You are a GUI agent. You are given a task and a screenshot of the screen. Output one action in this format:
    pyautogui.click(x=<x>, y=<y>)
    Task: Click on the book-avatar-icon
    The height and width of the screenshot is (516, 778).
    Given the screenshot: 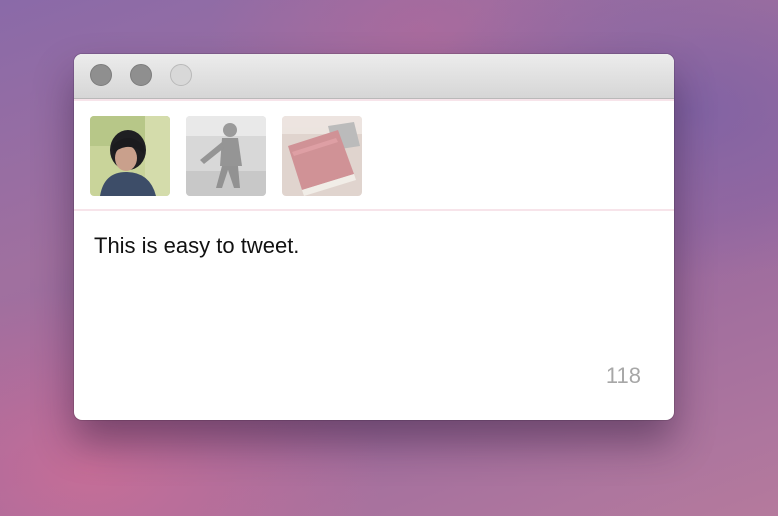 What is the action you would take?
    pyautogui.click(x=322, y=156)
    